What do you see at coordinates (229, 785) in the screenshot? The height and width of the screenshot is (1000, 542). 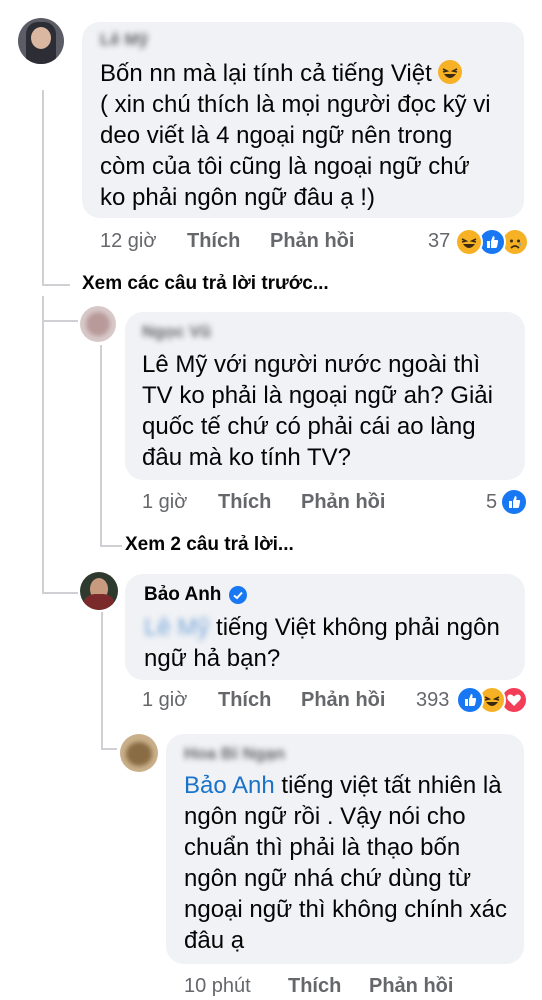 I see `mention-link: Bảo Anh` at bounding box center [229, 785].